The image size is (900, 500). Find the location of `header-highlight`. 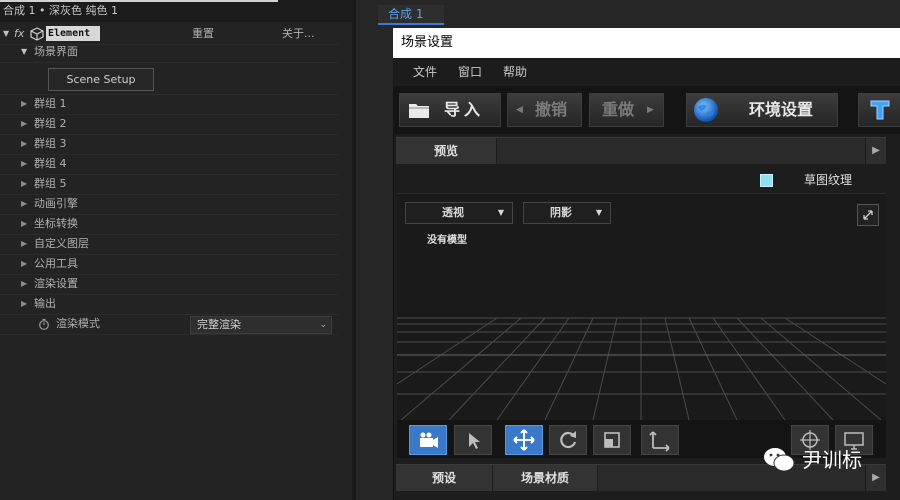

header-highlight is located at coordinates (139, 1).